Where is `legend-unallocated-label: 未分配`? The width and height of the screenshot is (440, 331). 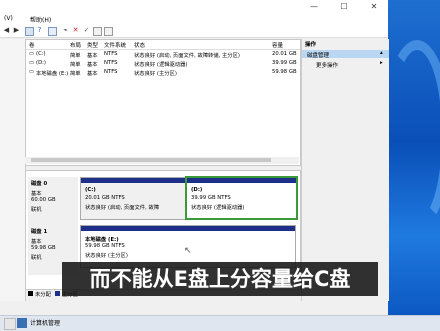 legend-unallocated-label: 未分配 is located at coordinates (43, 295).